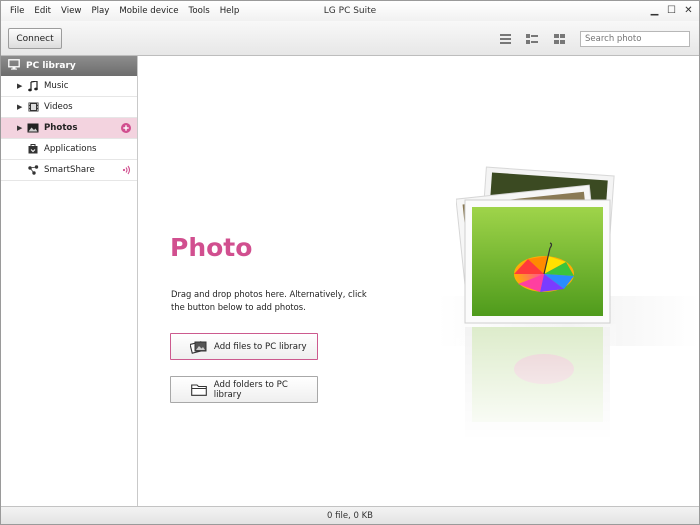  I want to click on sidebar-header: PC library, so click(69, 66).